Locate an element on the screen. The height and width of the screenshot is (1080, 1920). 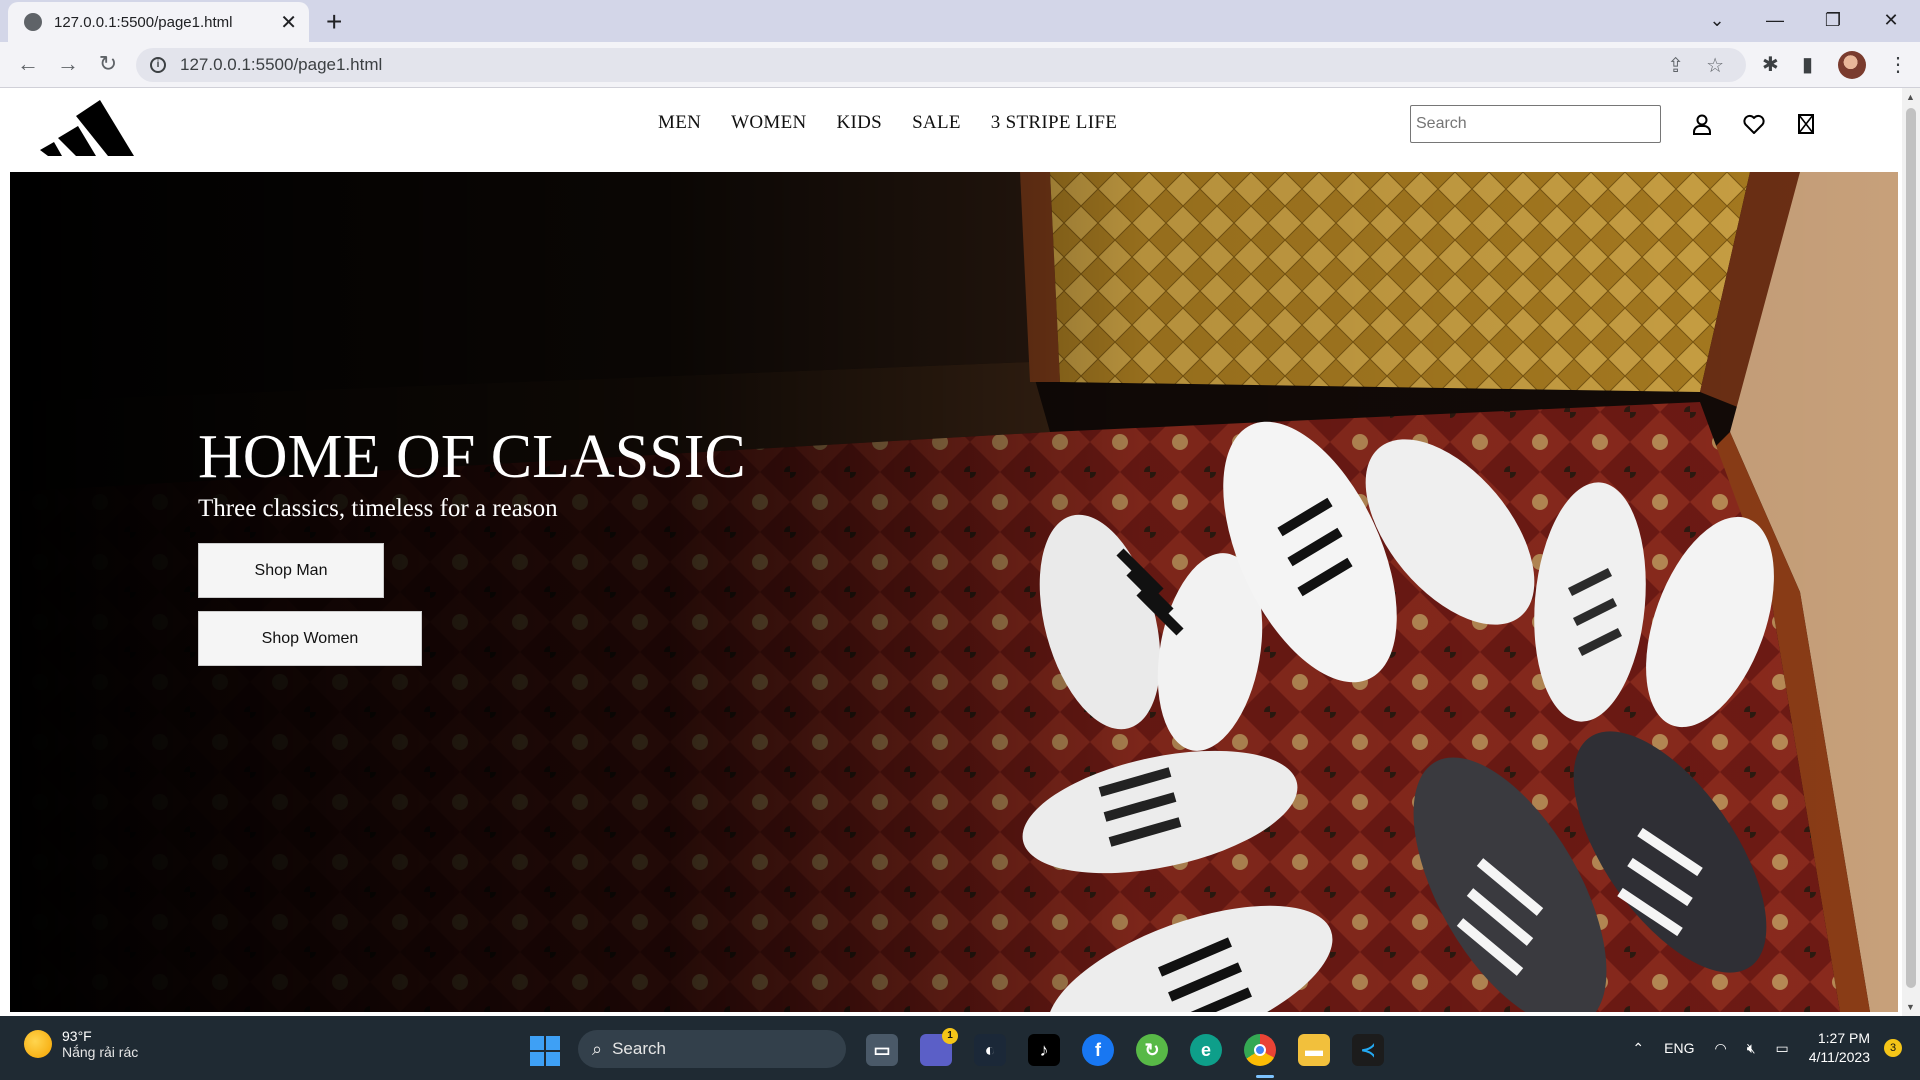
active-app-indicator is located at coordinates (1265, 1076).